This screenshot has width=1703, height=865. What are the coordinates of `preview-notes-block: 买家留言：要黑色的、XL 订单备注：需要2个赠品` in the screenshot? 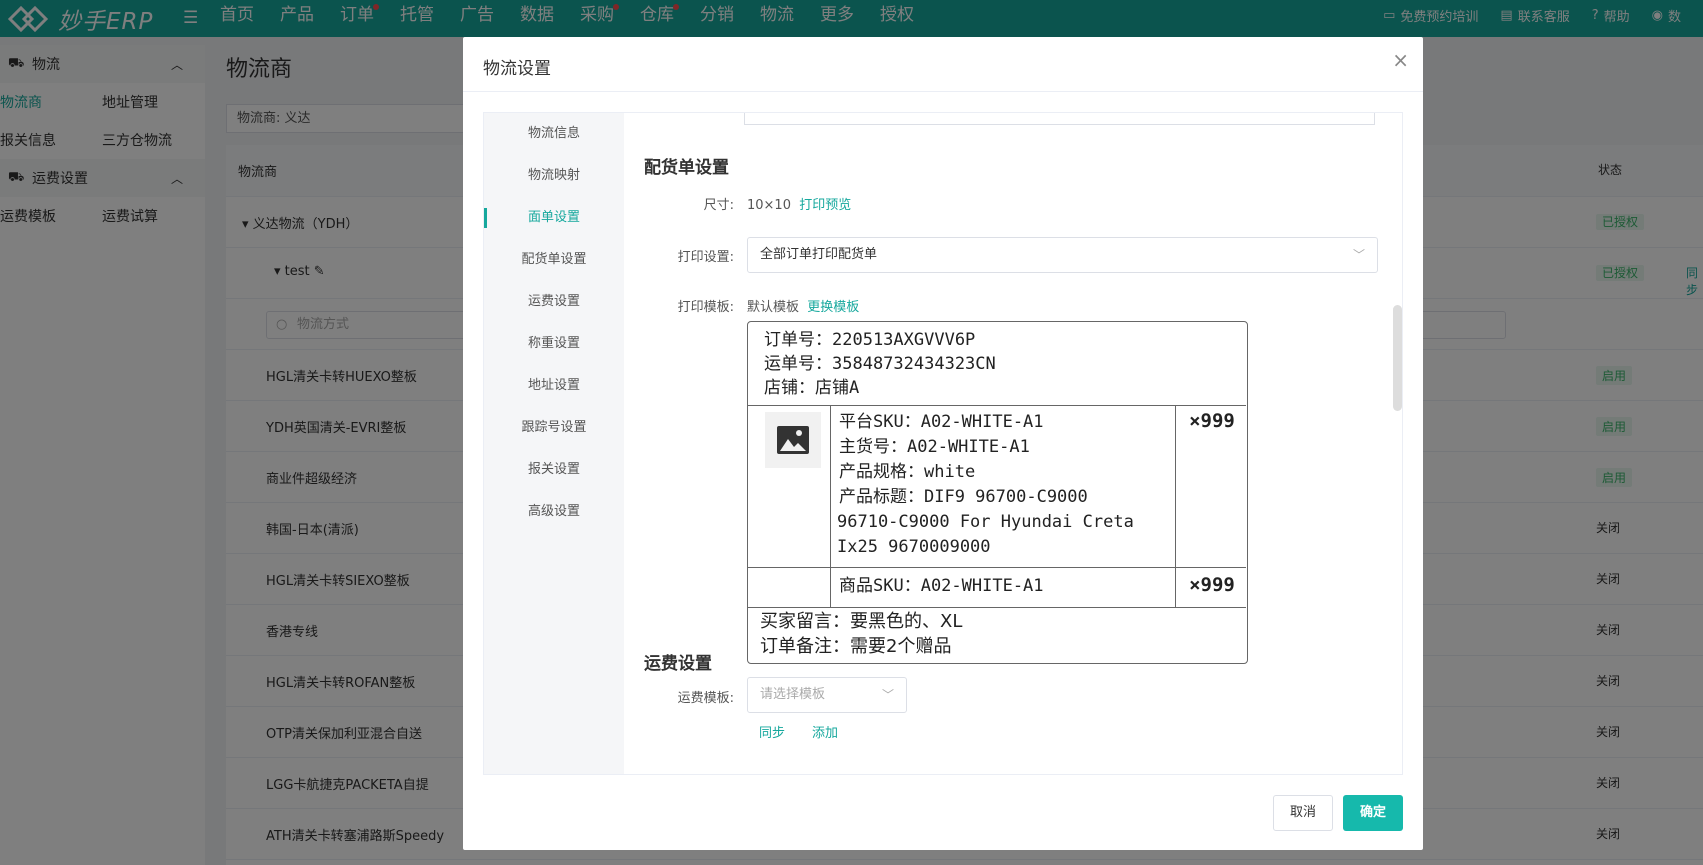 It's located at (997, 633).